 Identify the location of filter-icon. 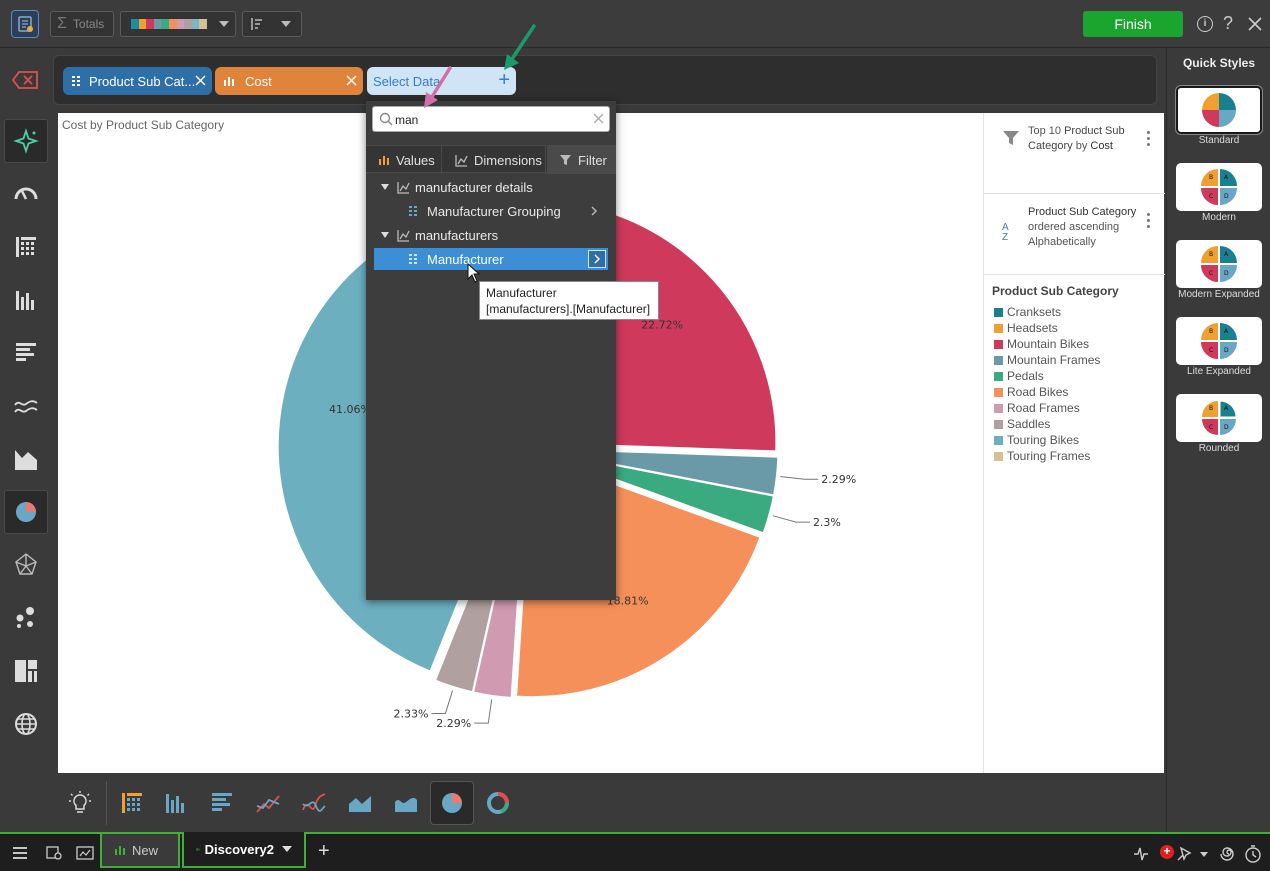
(565, 159).